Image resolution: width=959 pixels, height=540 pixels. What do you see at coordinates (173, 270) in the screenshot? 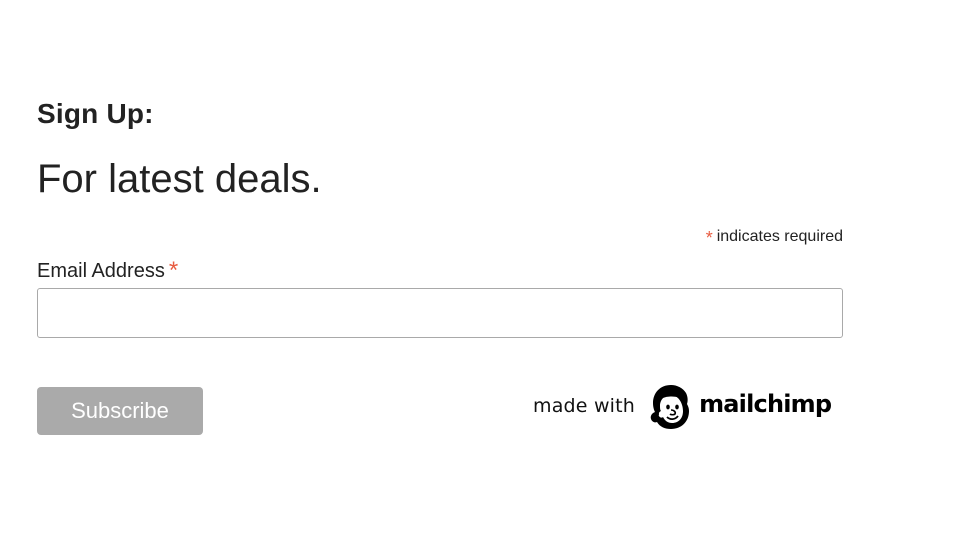
I see `email-required-asterisk: *` at bounding box center [173, 270].